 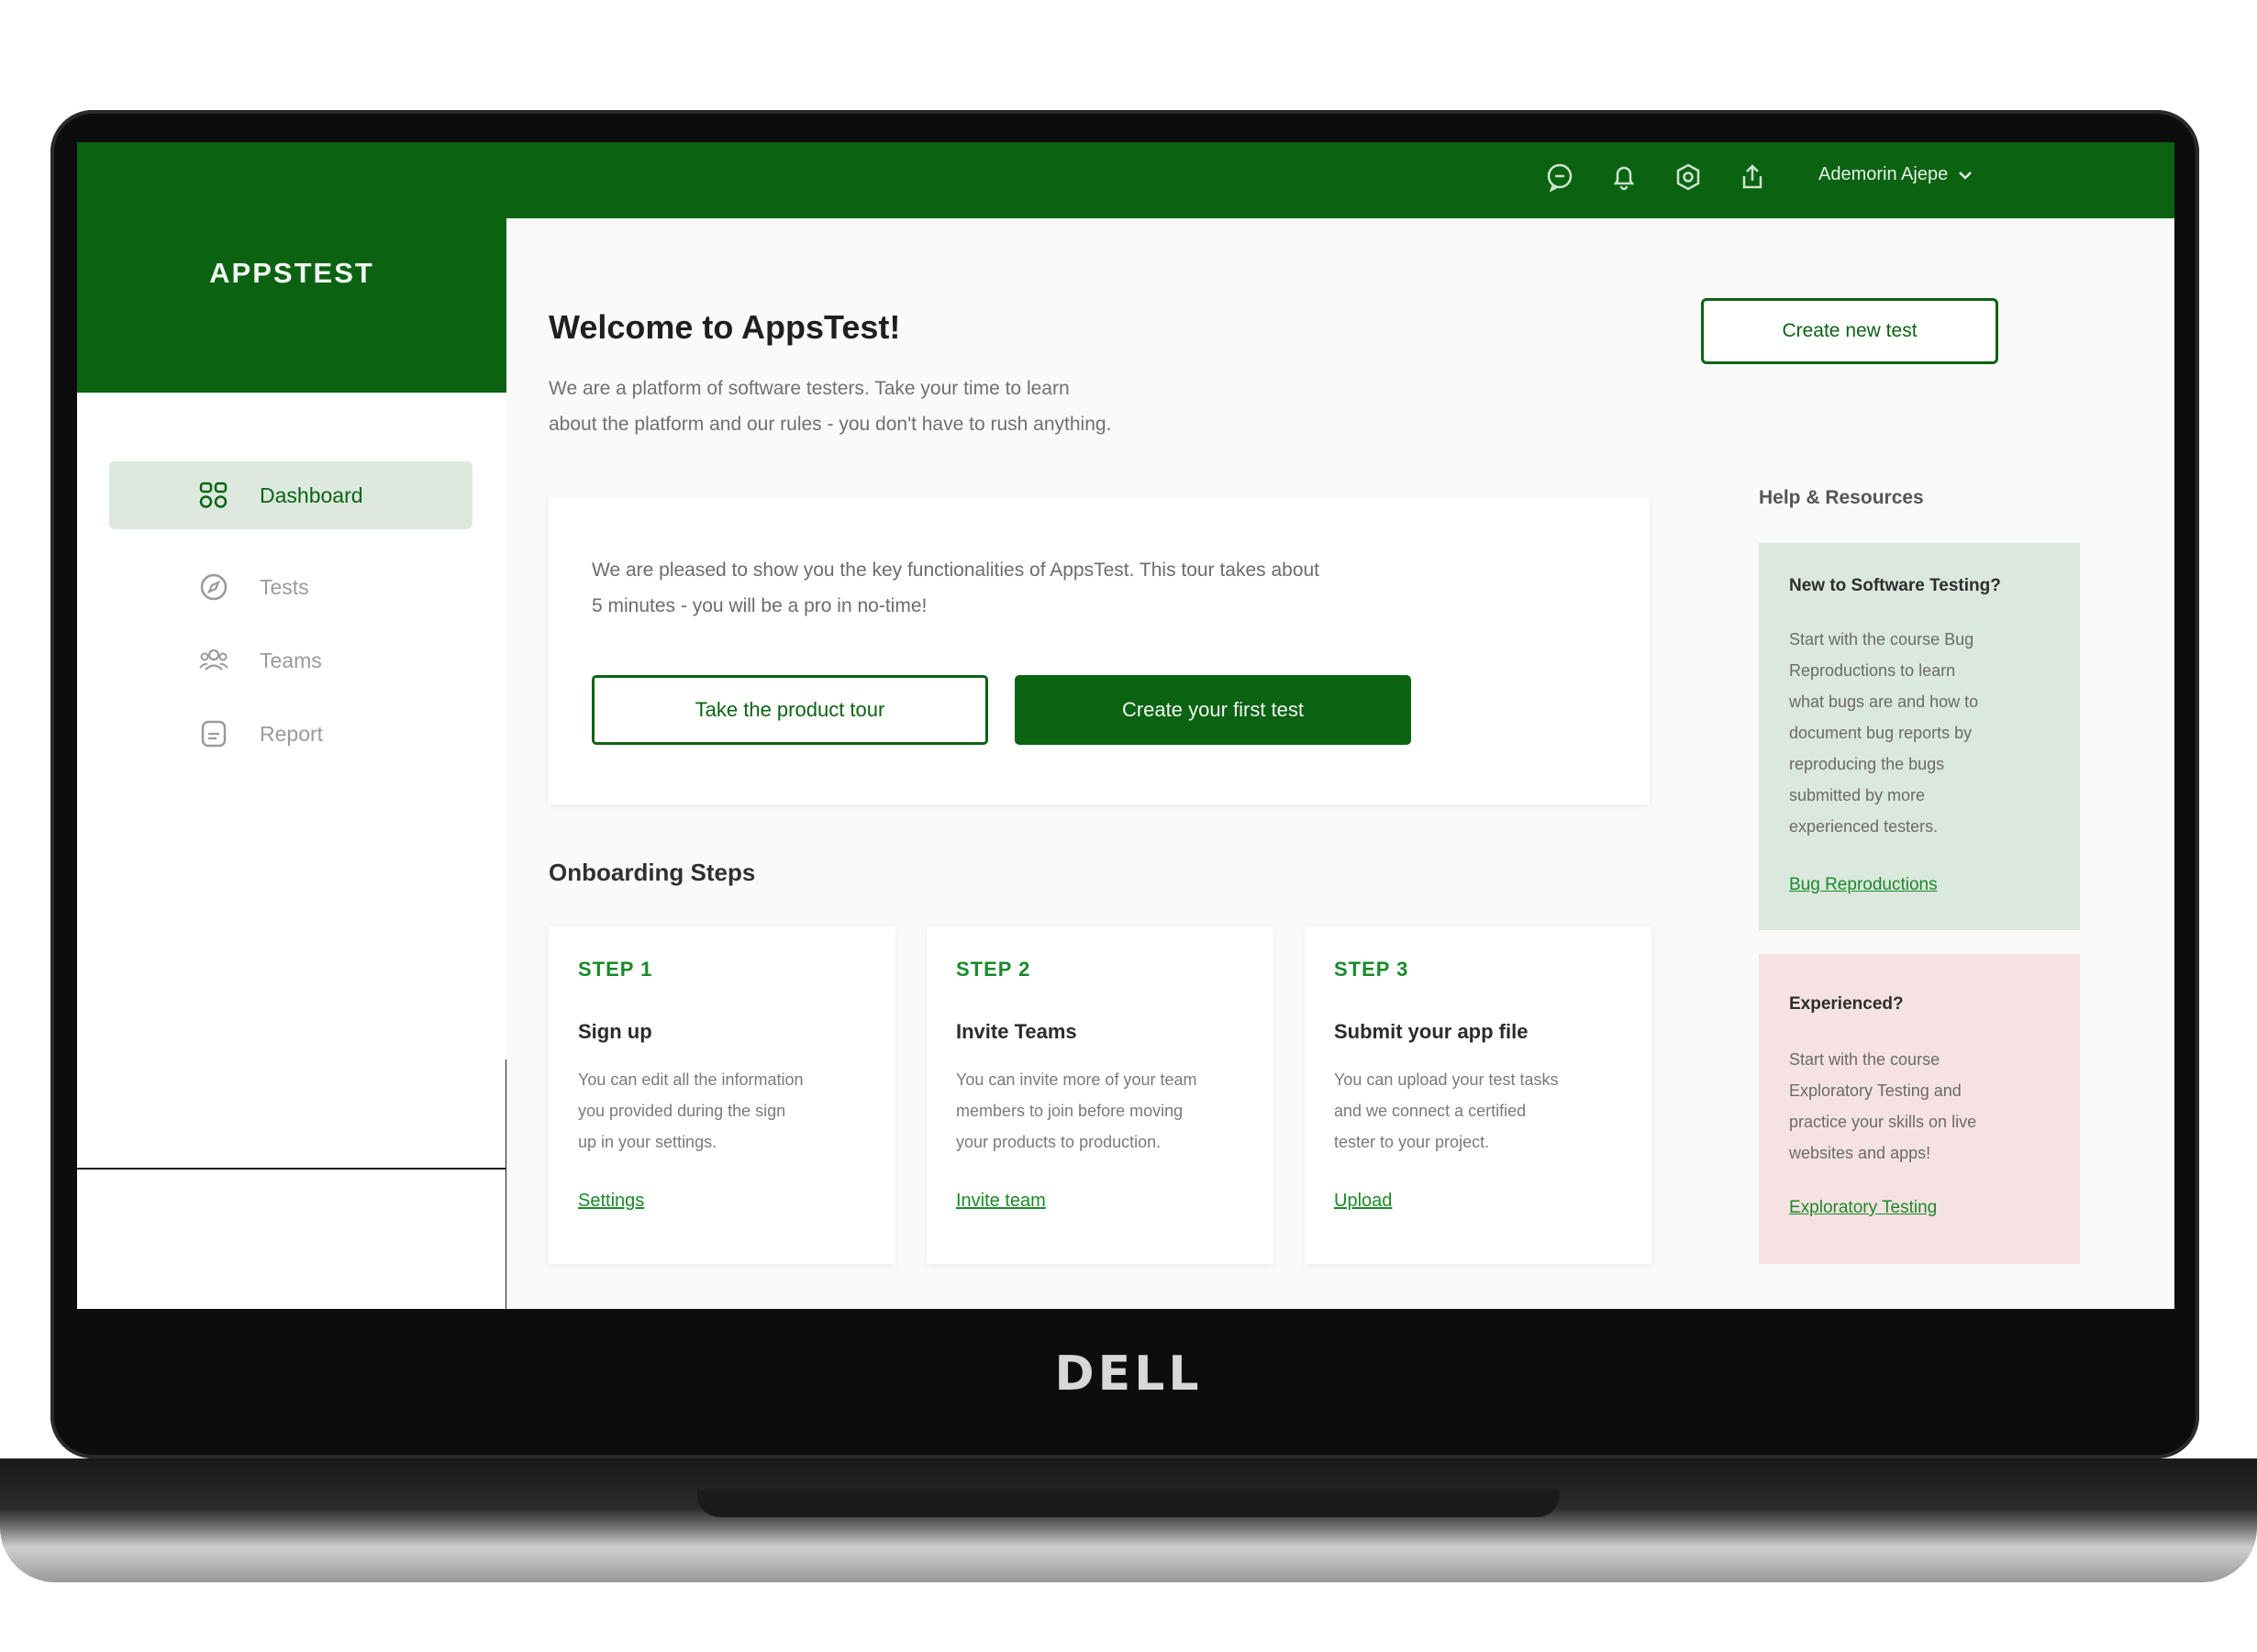 What do you see at coordinates (1752, 177) in the screenshot?
I see `share-icon` at bounding box center [1752, 177].